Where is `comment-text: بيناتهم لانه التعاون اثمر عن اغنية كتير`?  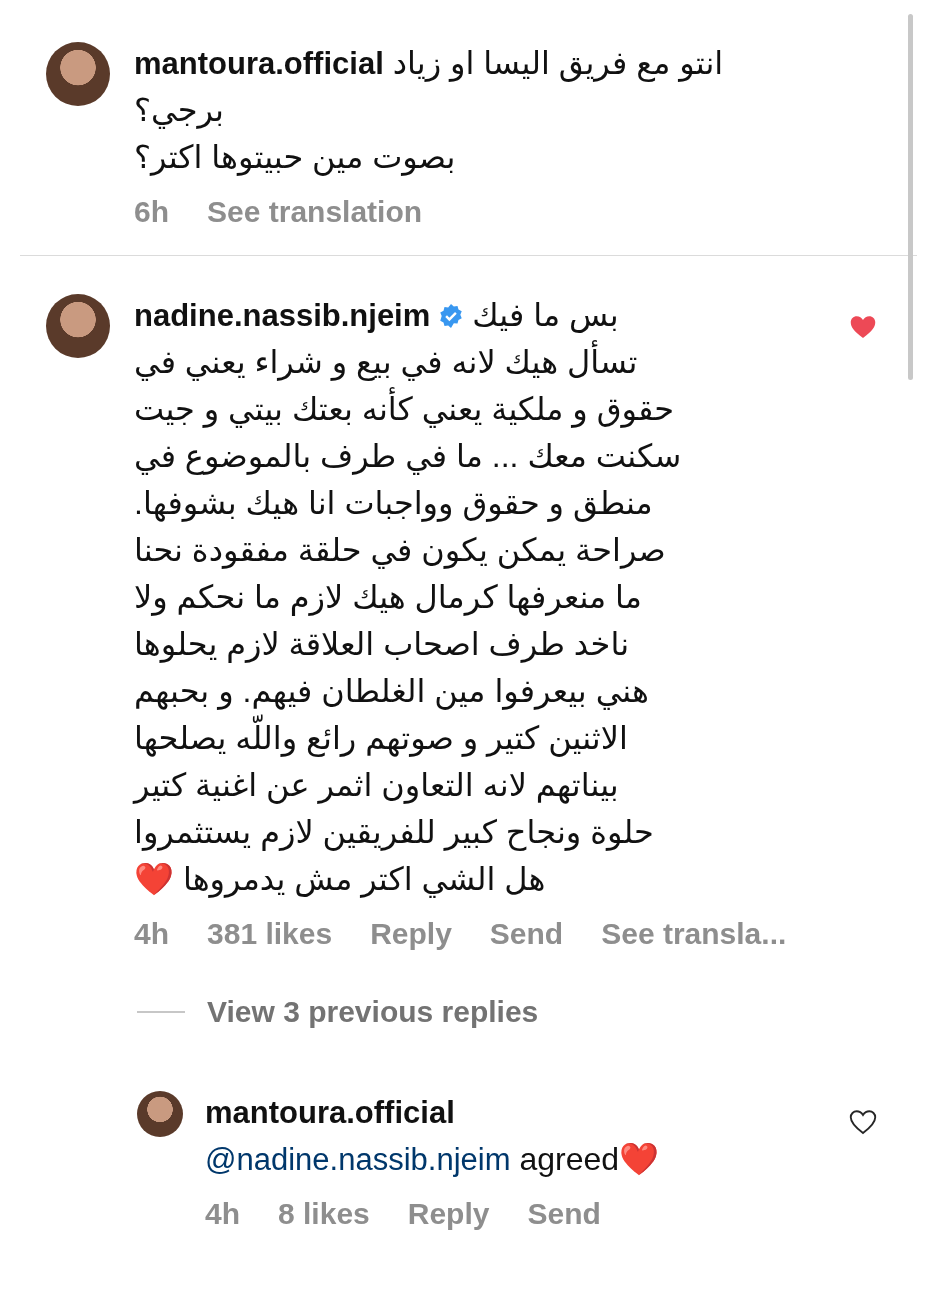
comment-text: بيناتهم لانه التعاون اثمر عن اغنية كتير is located at coordinates (376, 786).